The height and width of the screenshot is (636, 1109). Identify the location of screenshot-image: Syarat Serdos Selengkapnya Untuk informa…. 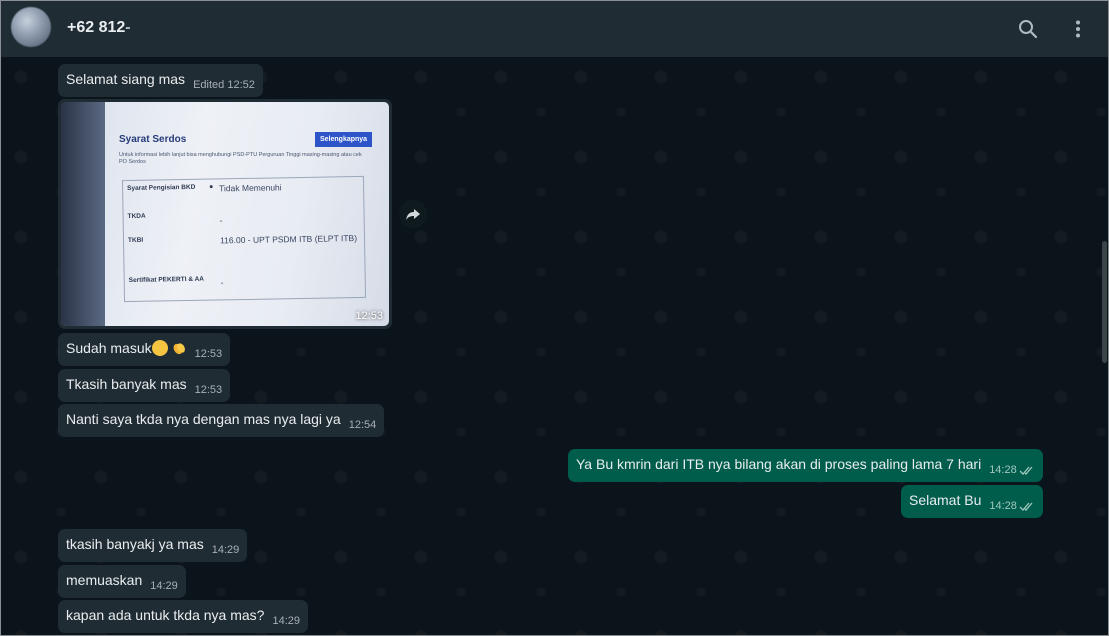
(225, 214).